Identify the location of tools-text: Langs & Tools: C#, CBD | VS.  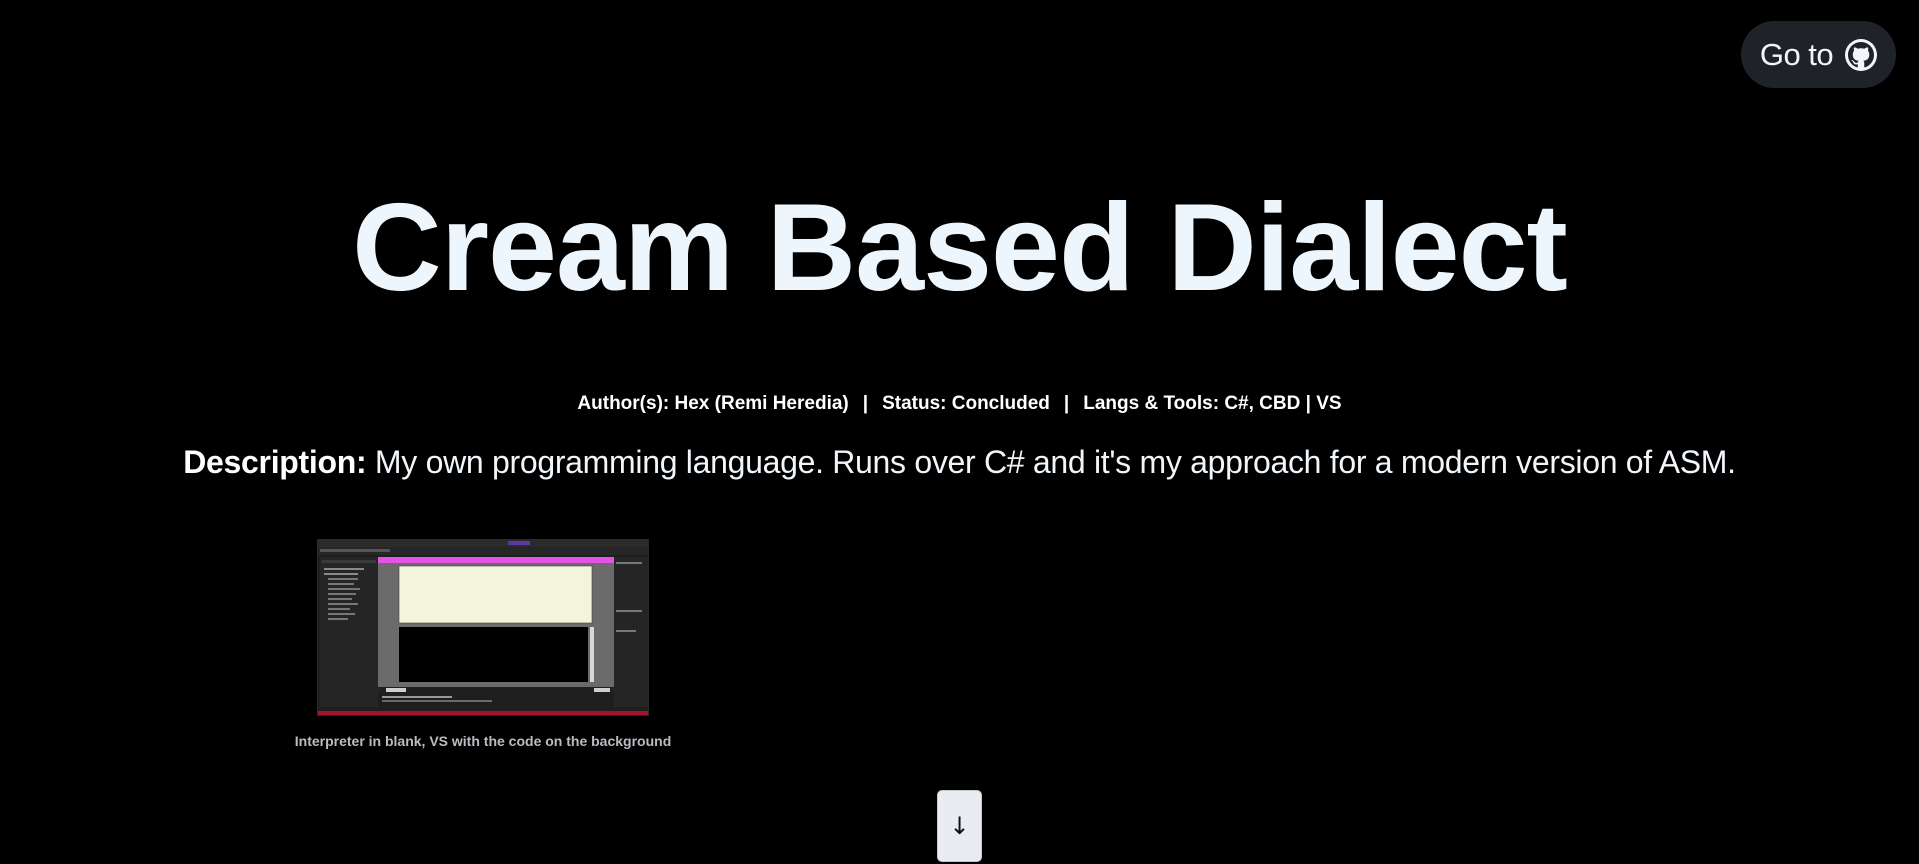
(1212, 403).